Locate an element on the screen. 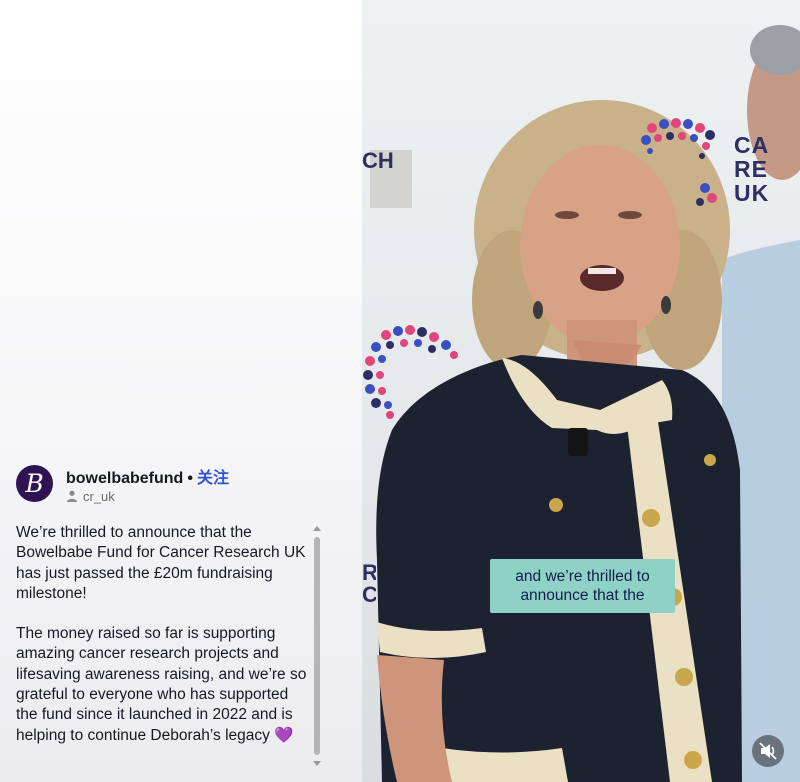 The image size is (800, 782). author-row: B bowelbabefund • 关注 cr_uk is located at coordinates (181, 486).